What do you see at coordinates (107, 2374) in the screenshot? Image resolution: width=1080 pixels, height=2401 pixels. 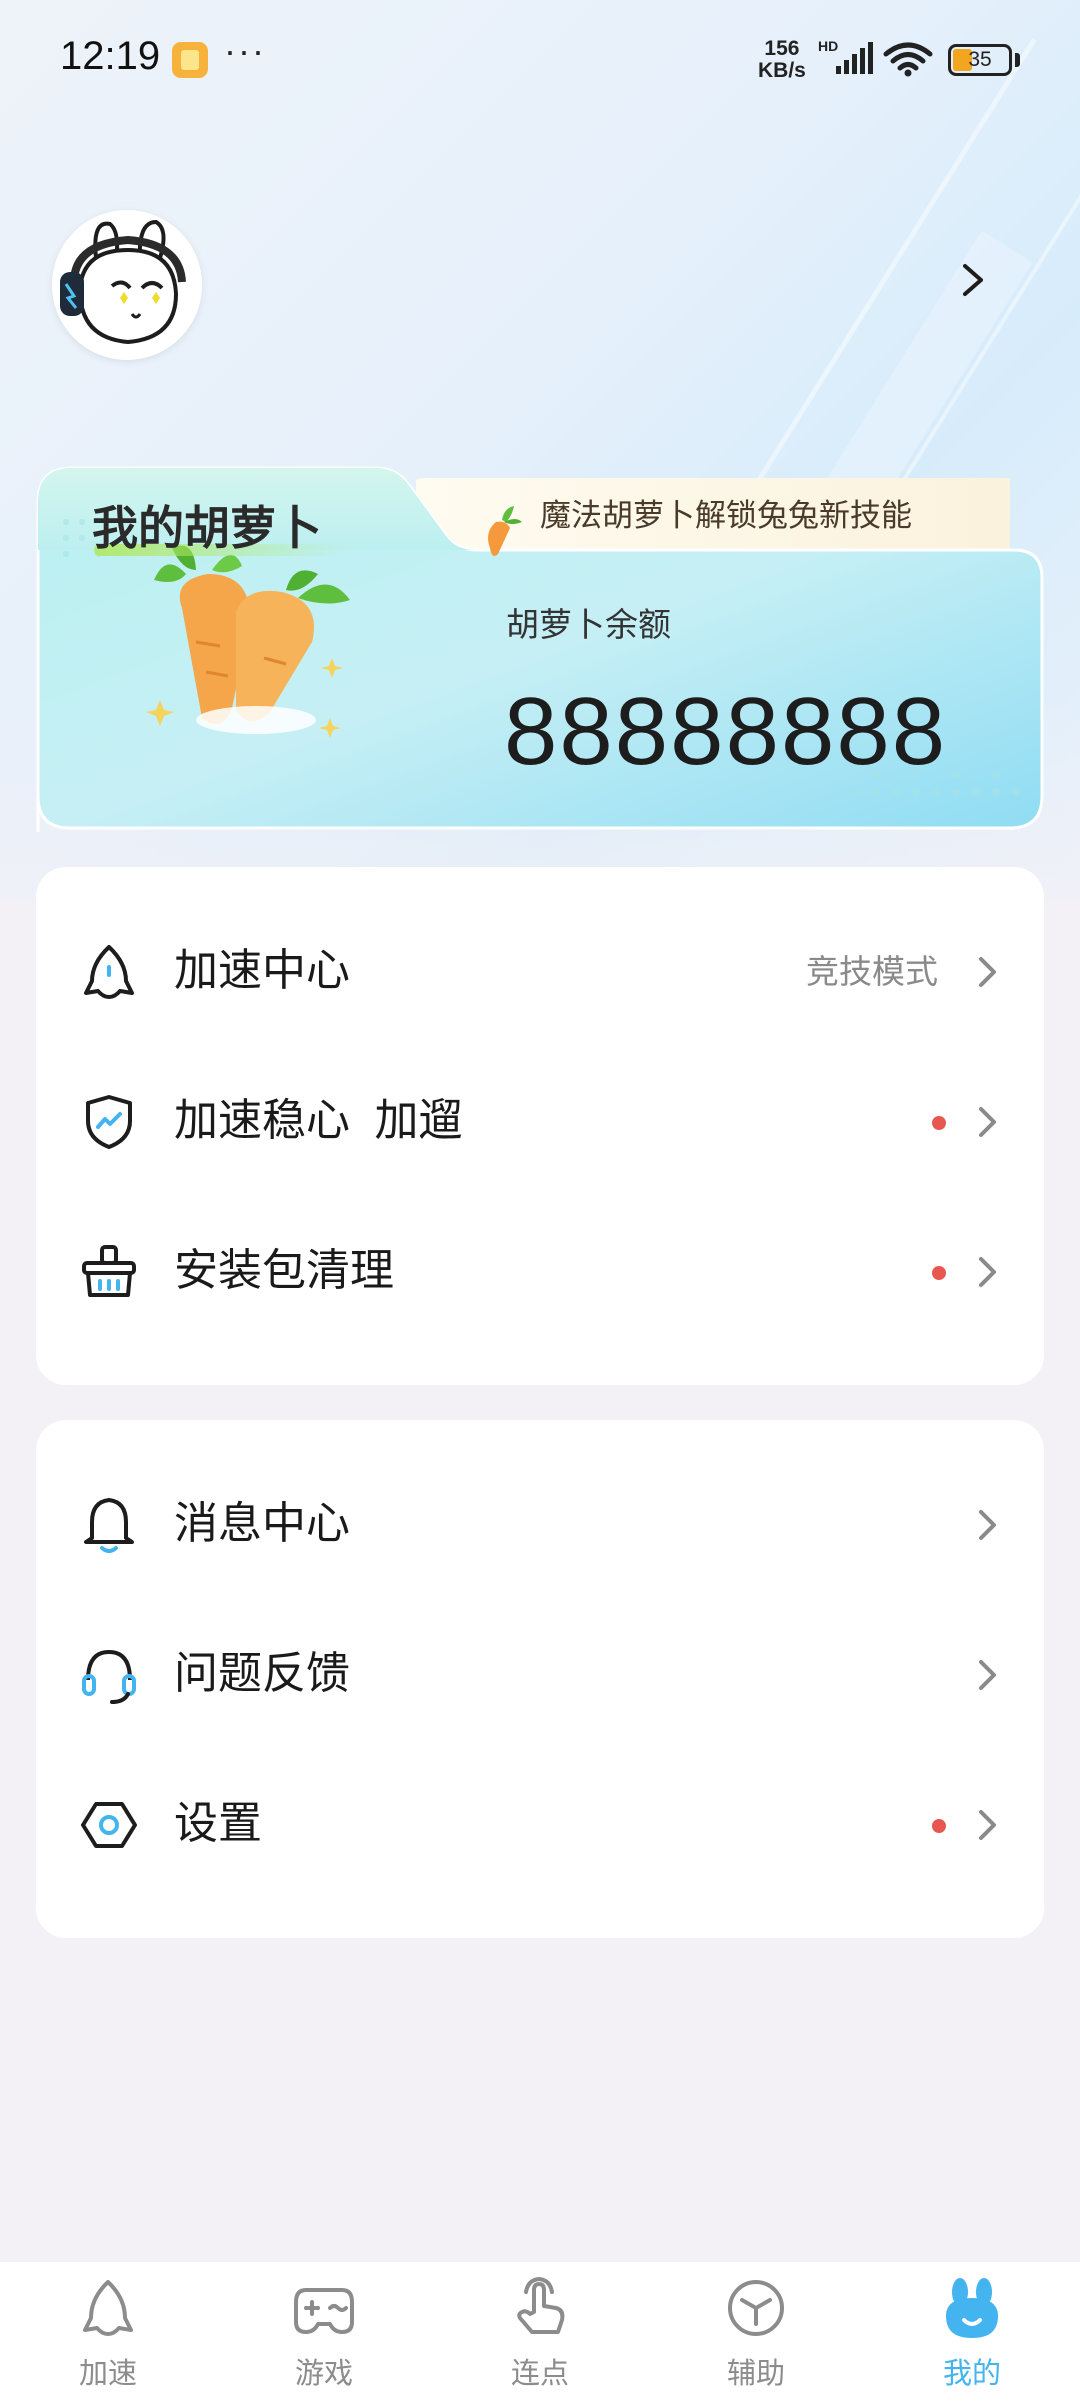 I see `tab-label: 加速` at bounding box center [107, 2374].